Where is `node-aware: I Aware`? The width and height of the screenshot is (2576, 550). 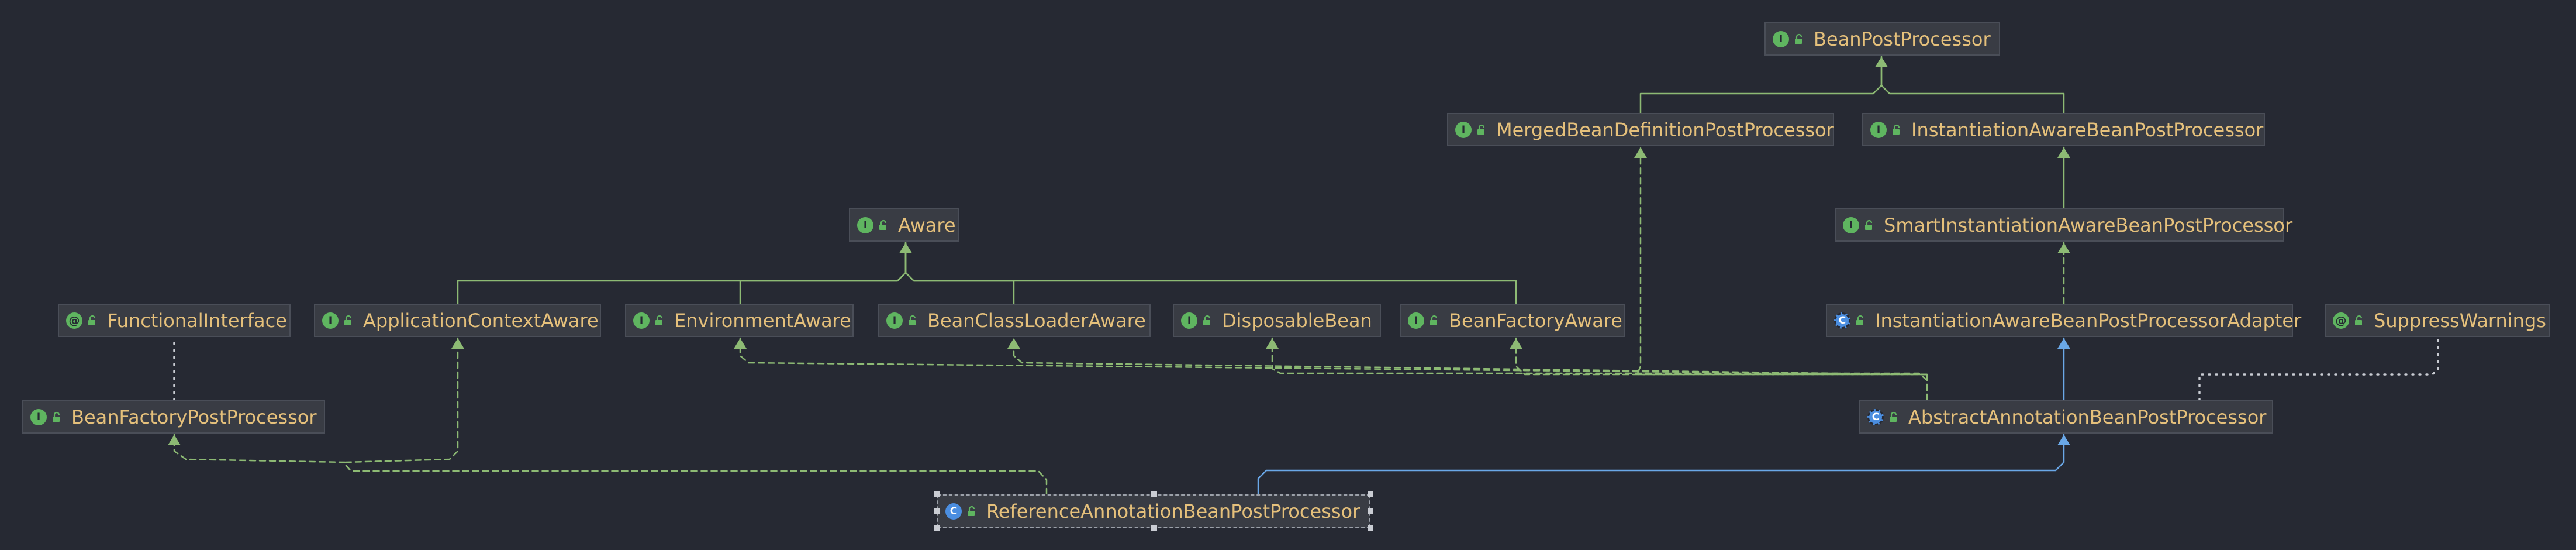
node-aware: I Aware is located at coordinates (904, 225).